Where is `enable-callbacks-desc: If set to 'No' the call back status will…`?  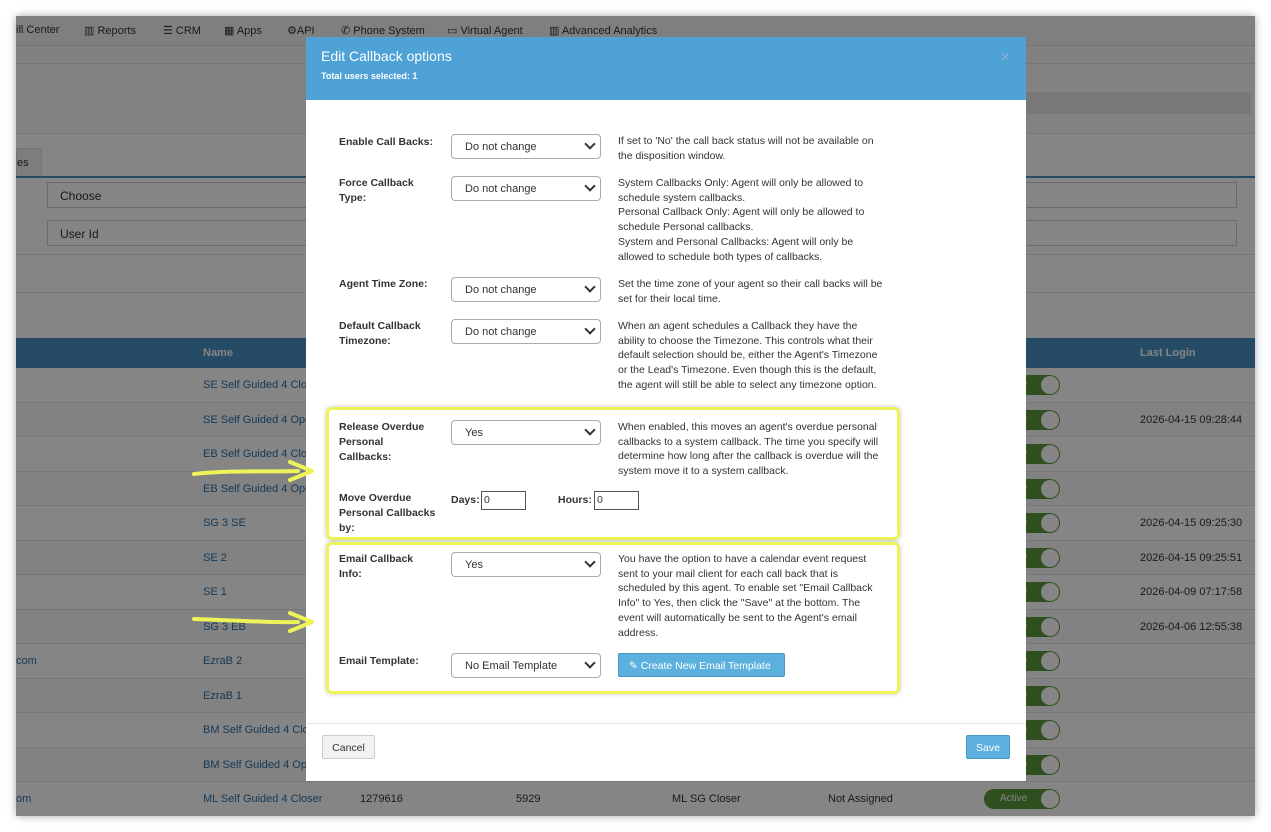 enable-callbacks-desc: If set to 'No' the call back status will… is located at coordinates (746, 148).